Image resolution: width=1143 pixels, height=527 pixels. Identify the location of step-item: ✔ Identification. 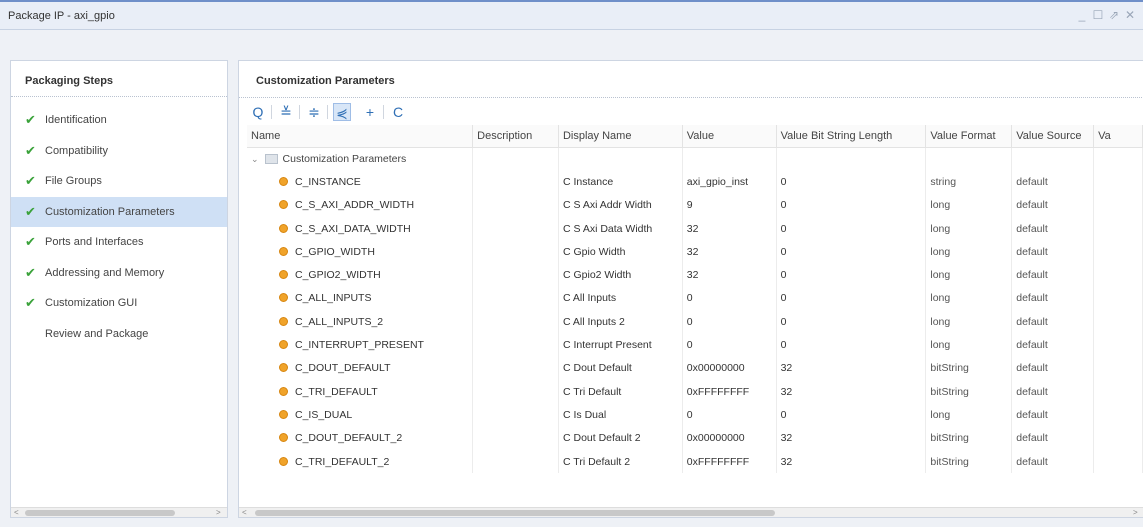
(119, 120).